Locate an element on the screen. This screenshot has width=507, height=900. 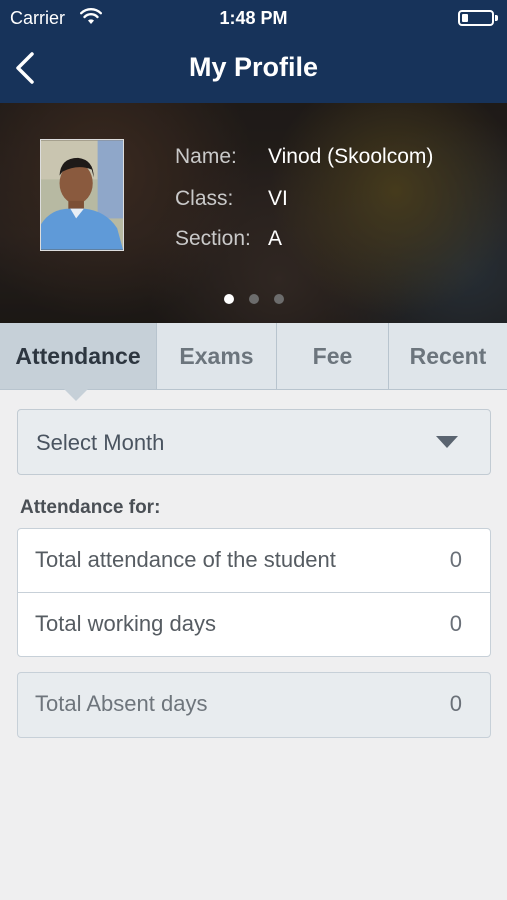
class-label: Class: is located at coordinates (204, 198).